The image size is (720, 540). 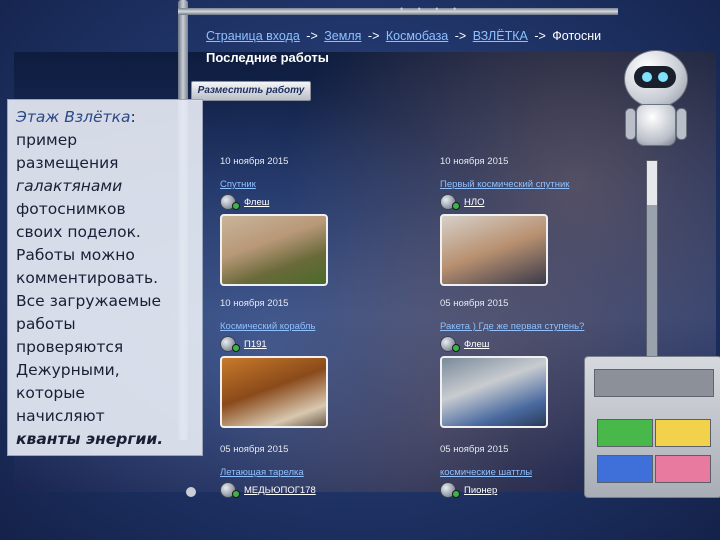 What do you see at coordinates (87, 278) in the screenshot?
I see `description-line: комментировать.` at bounding box center [87, 278].